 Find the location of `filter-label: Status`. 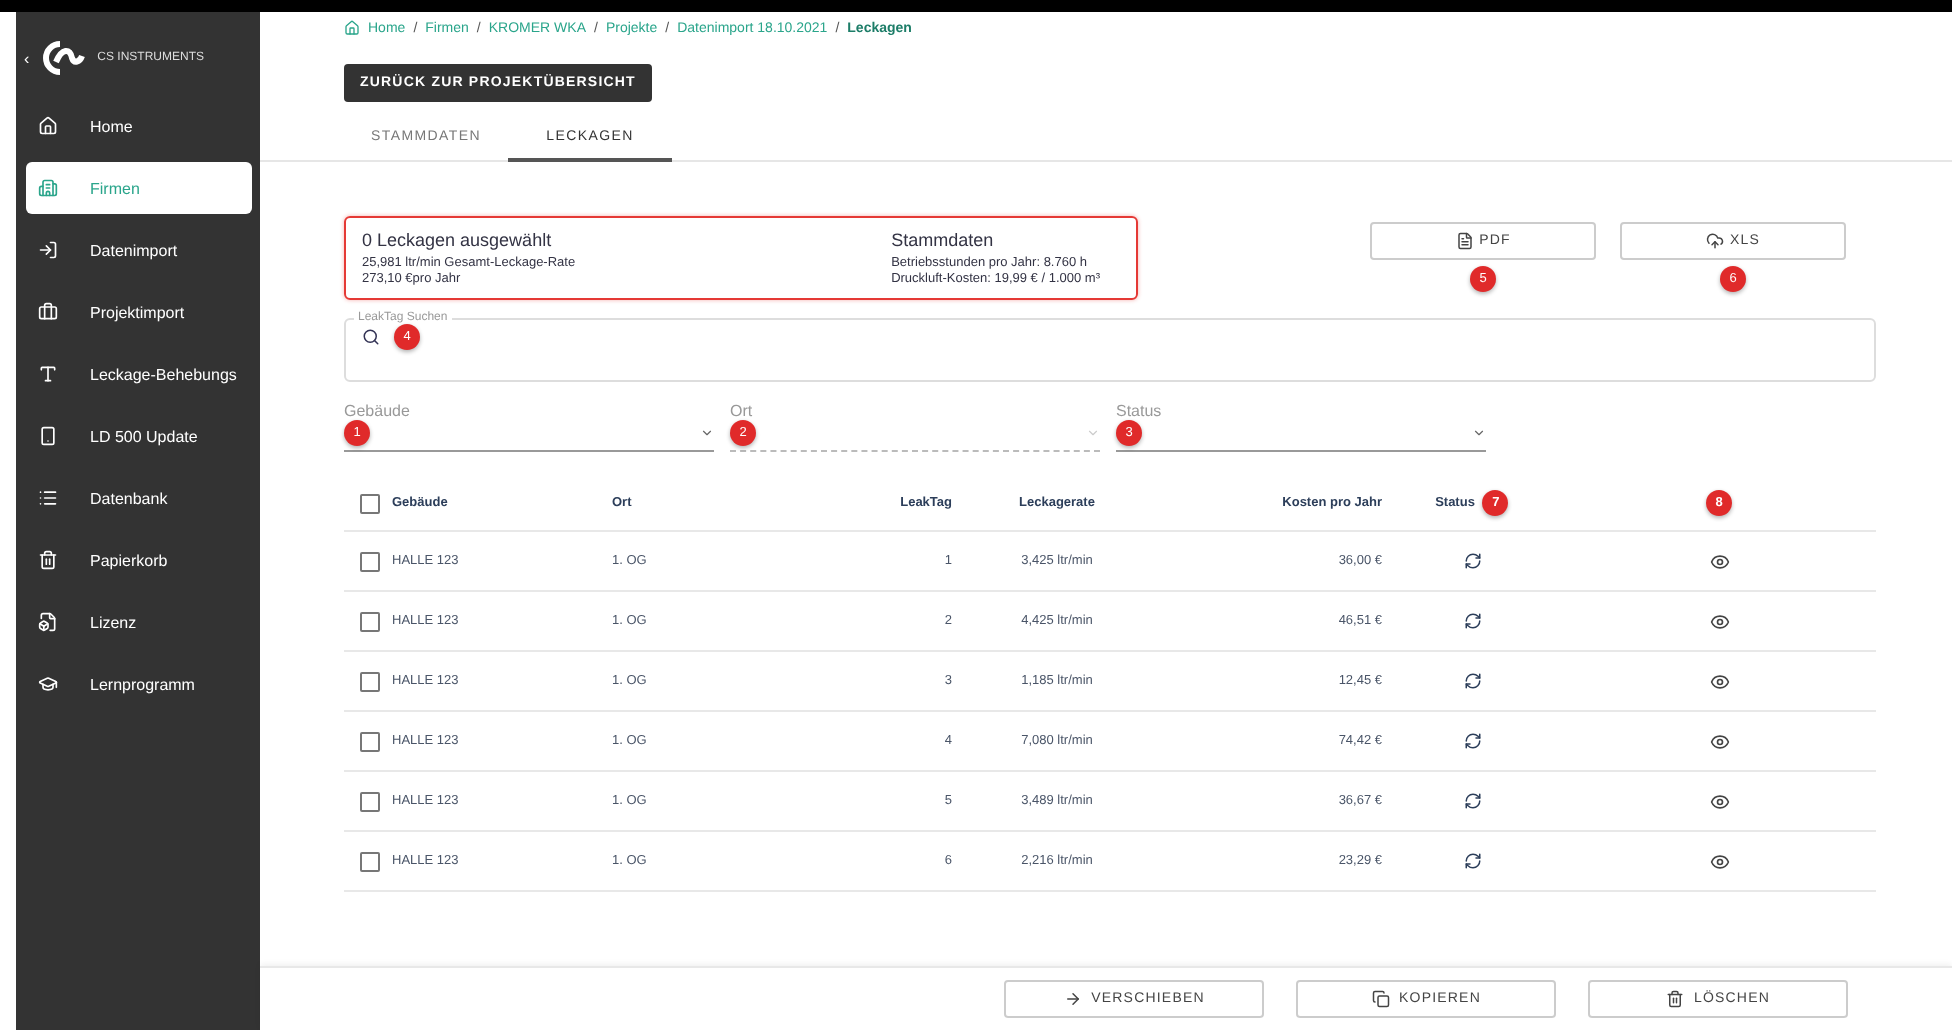

filter-label: Status is located at coordinates (1140, 411).